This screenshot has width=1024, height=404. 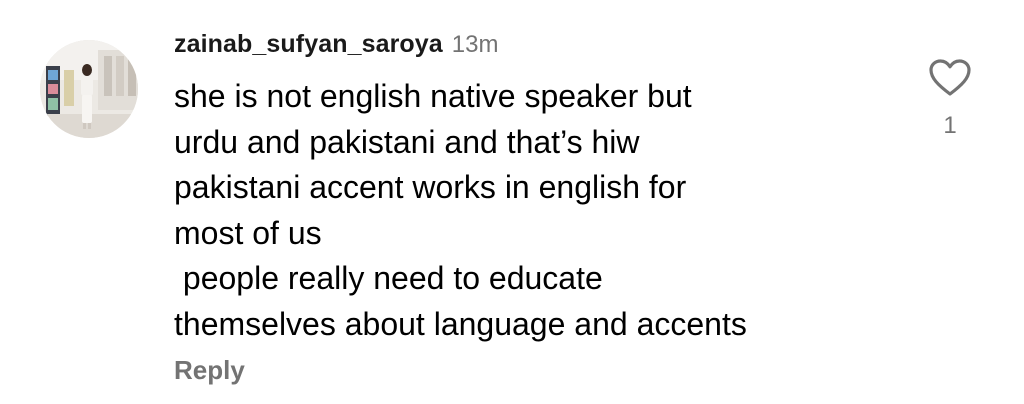 What do you see at coordinates (388, 278) in the screenshot?
I see `comment-text-line: people really need to educate` at bounding box center [388, 278].